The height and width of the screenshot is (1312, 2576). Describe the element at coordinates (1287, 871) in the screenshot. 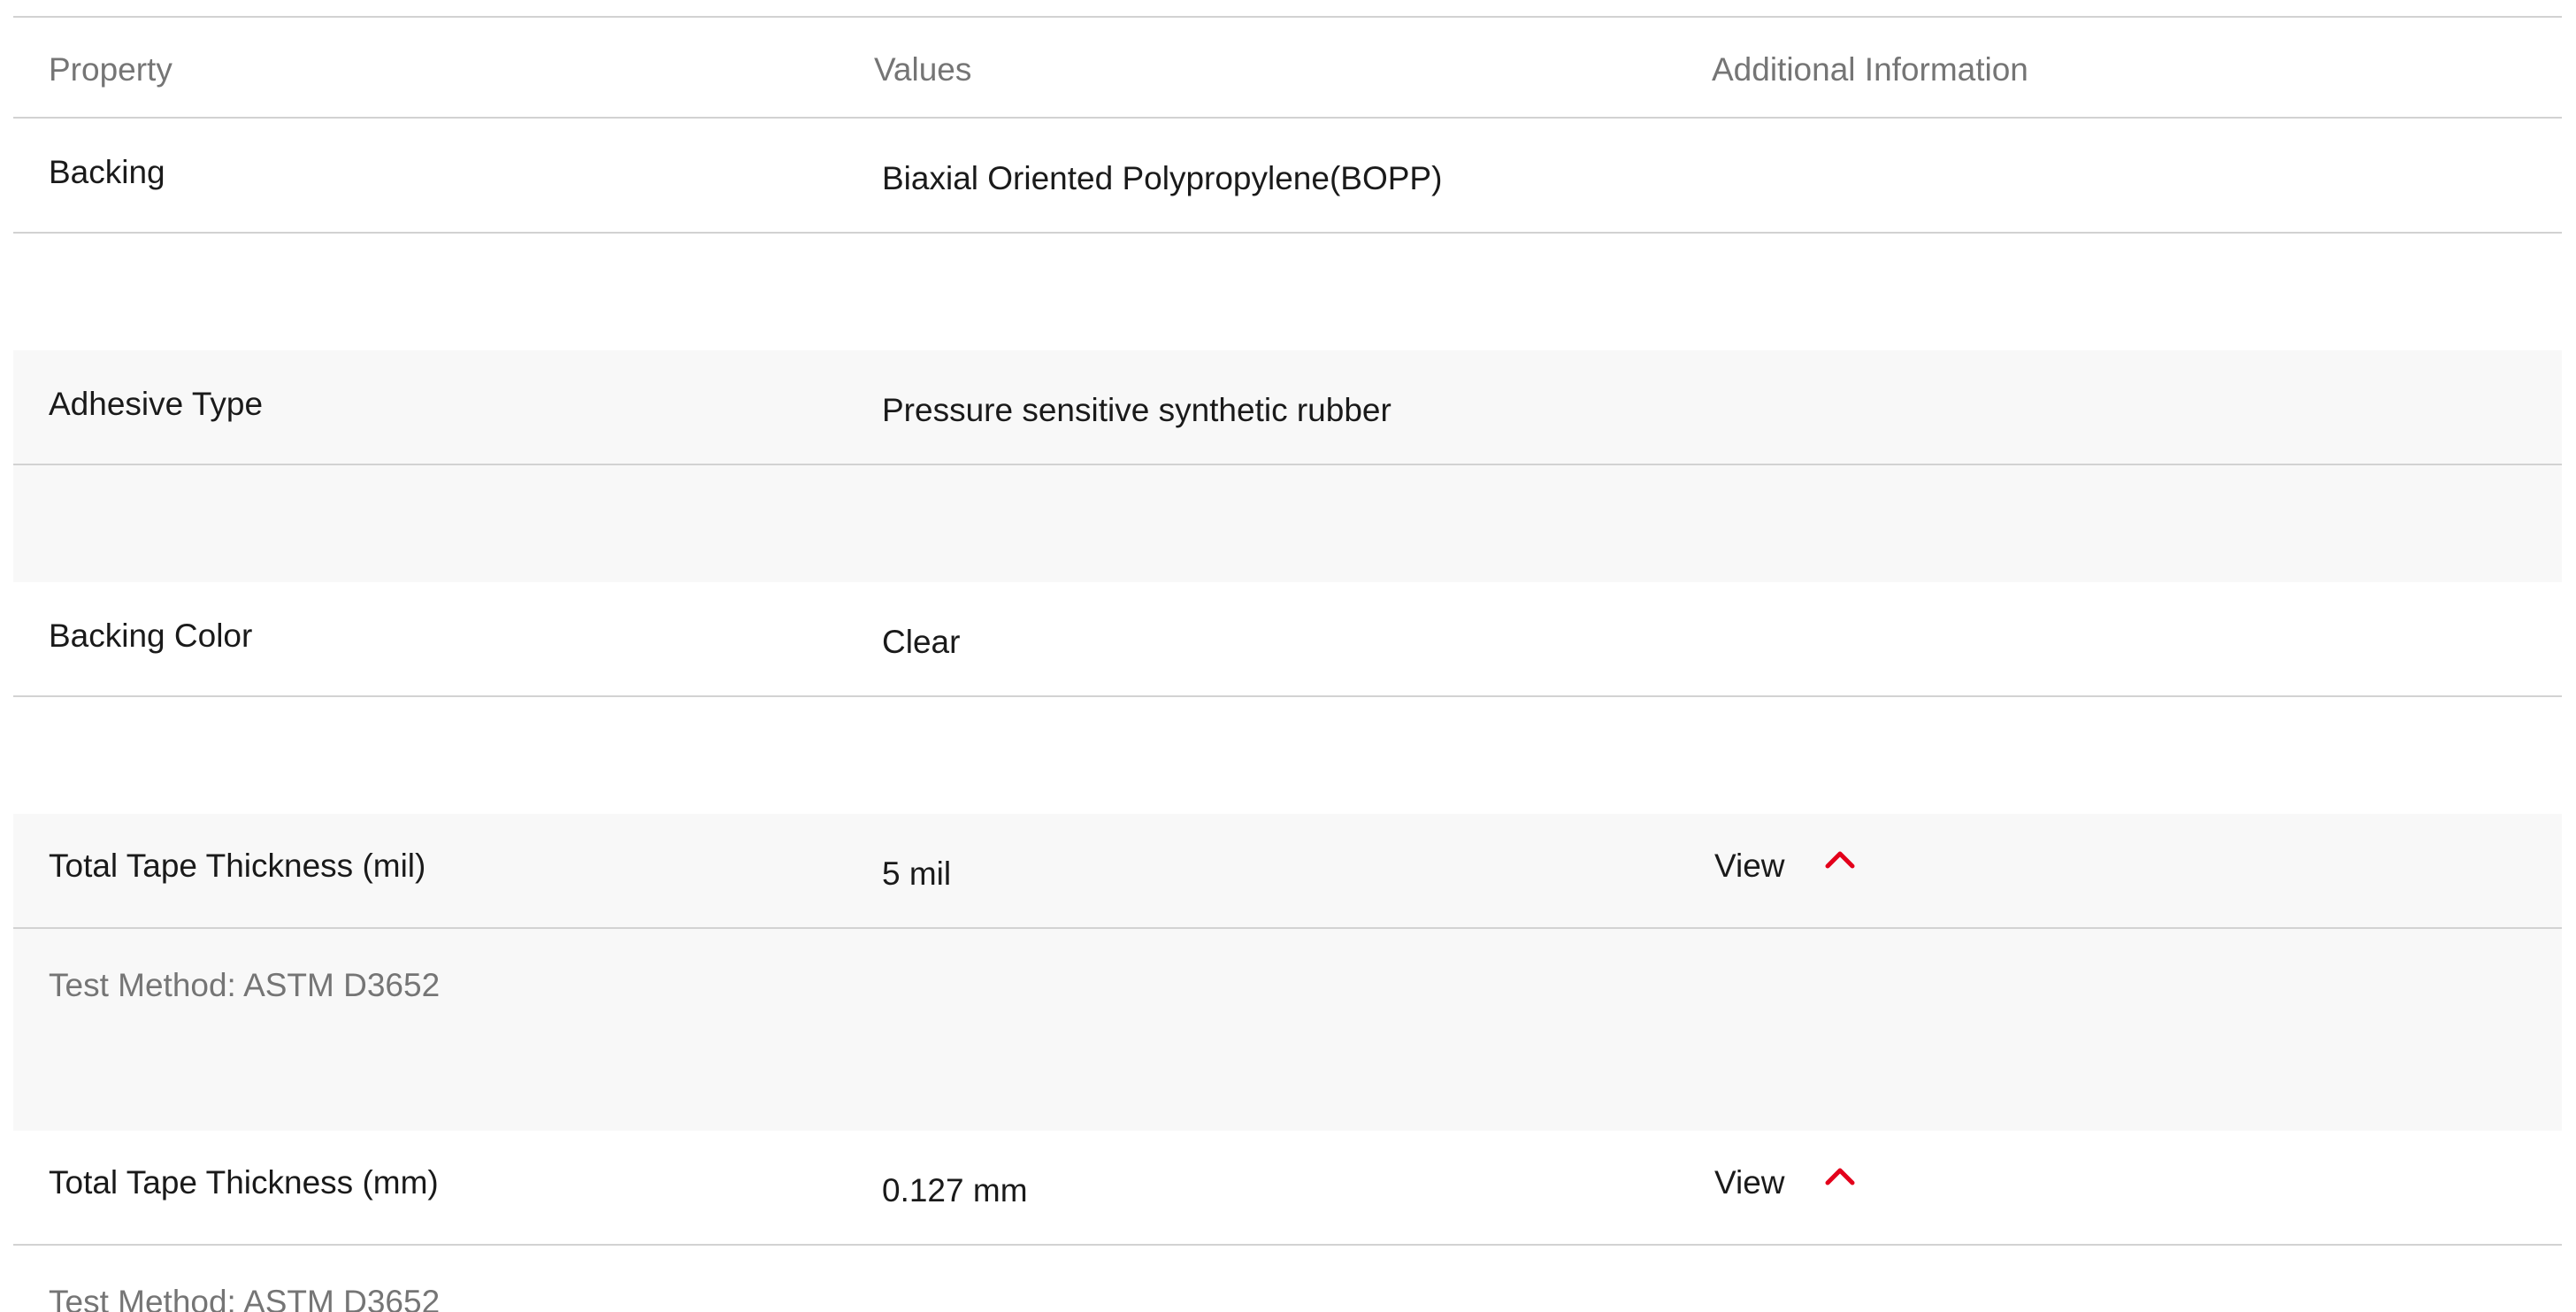

I see `table-row: Total Tape Thickness (mil) 5 mil View` at that location.